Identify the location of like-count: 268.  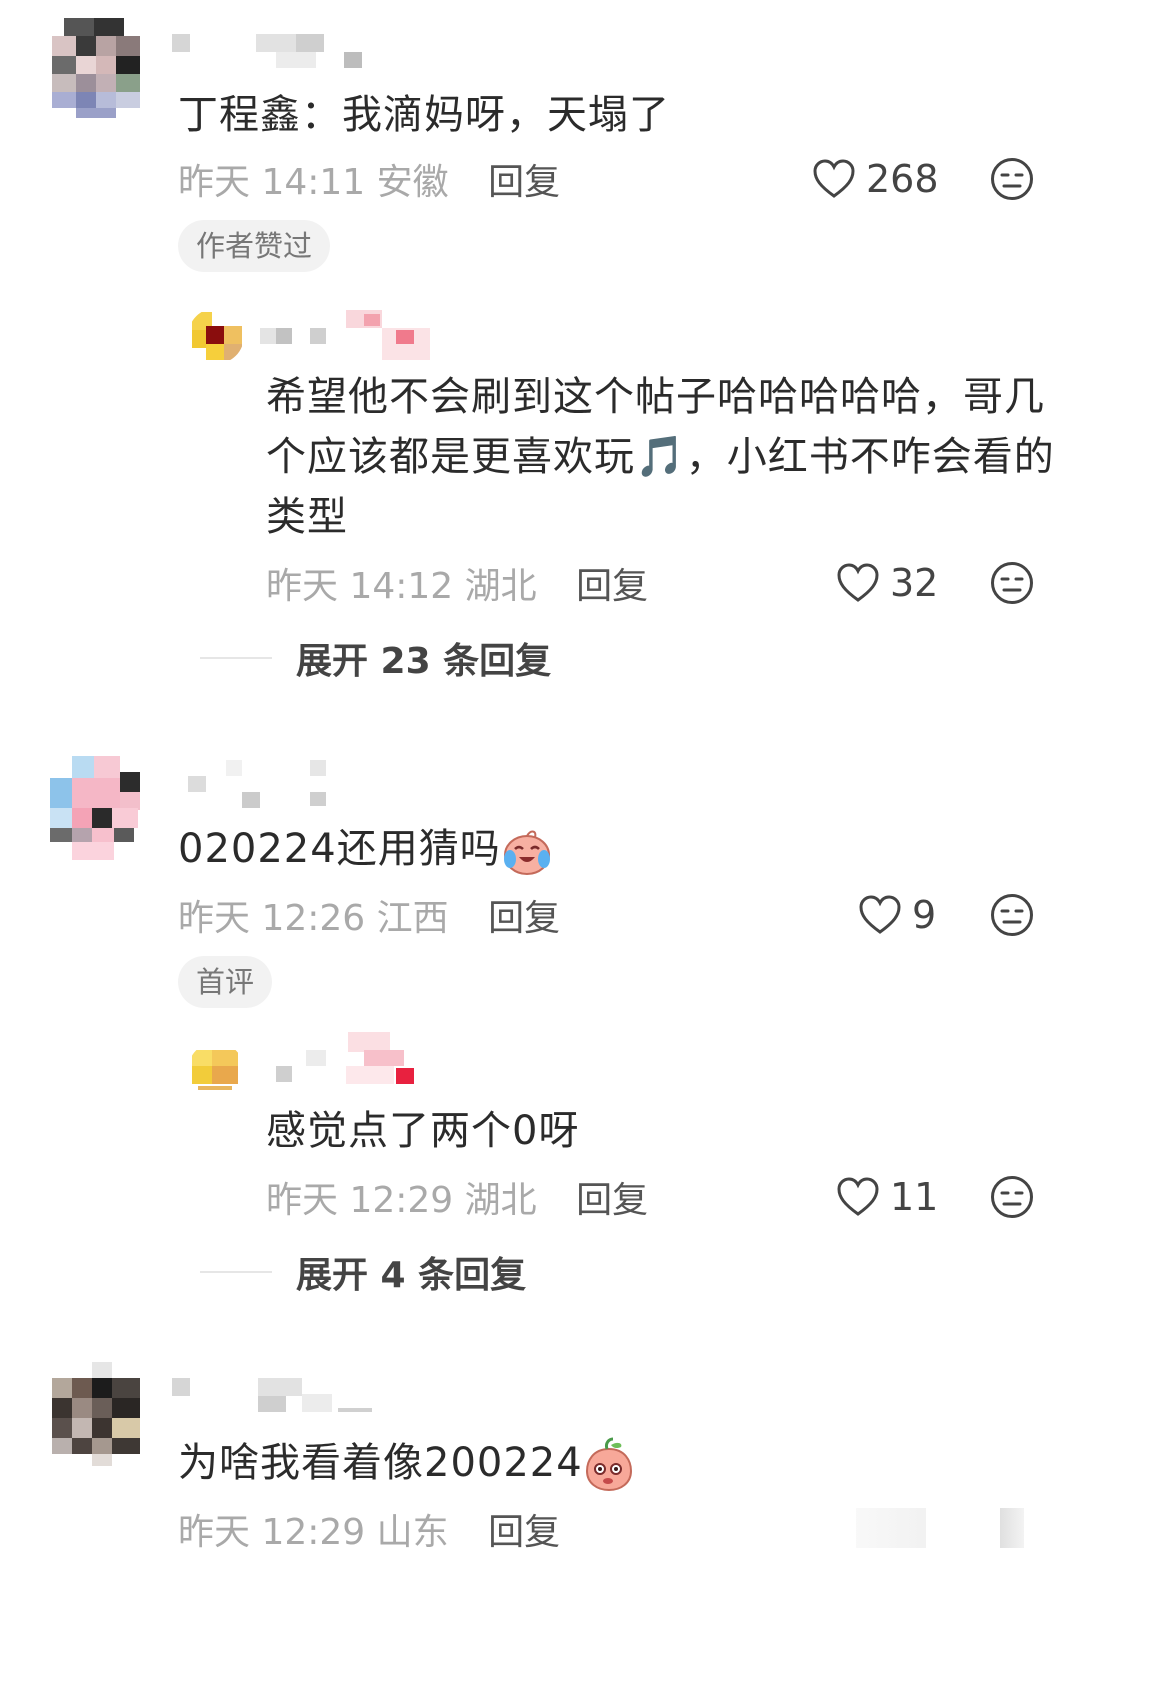
(902, 179).